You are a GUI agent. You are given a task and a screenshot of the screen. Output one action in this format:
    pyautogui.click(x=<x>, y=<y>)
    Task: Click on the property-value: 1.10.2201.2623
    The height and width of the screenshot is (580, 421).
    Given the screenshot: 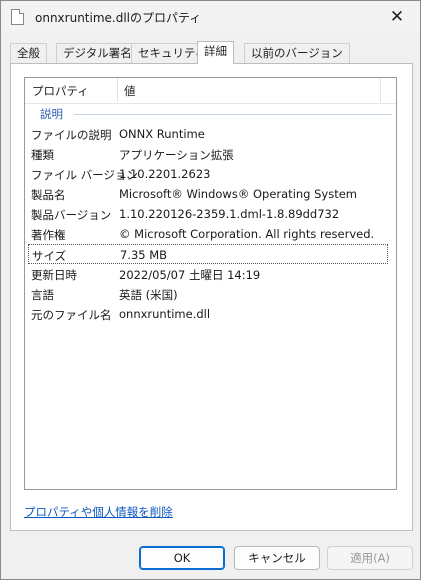 What is the action you would take?
    pyautogui.click(x=165, y=174)
    